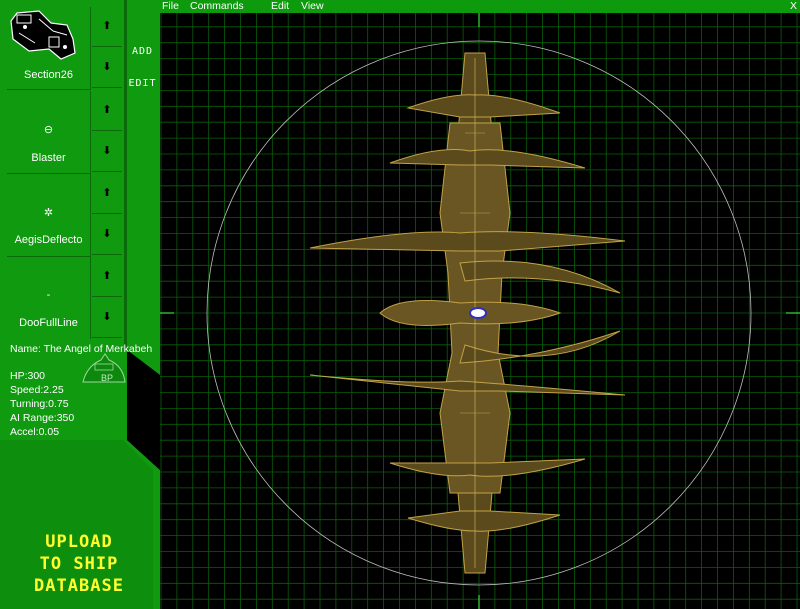 Image resolution: width=800 pixels, height=609 pixels. I want to click on component-tile-aegis-deflector: ✲ AegisDeflecto, so click(49, 215).